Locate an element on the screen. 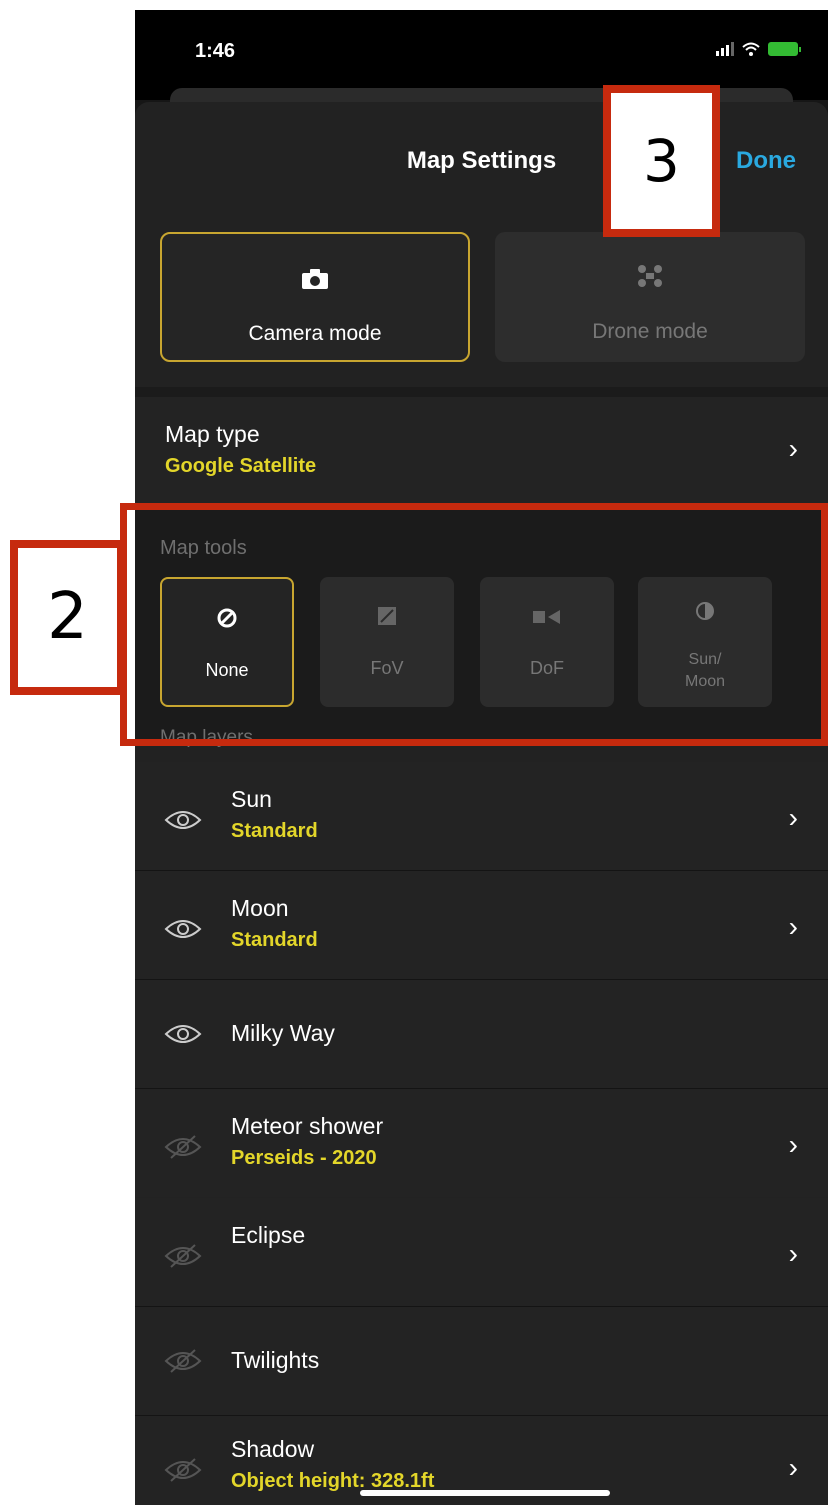 This screenshot has height=1505, width=828. annotation-number-3: 3 is located at coordinates (661, 161).